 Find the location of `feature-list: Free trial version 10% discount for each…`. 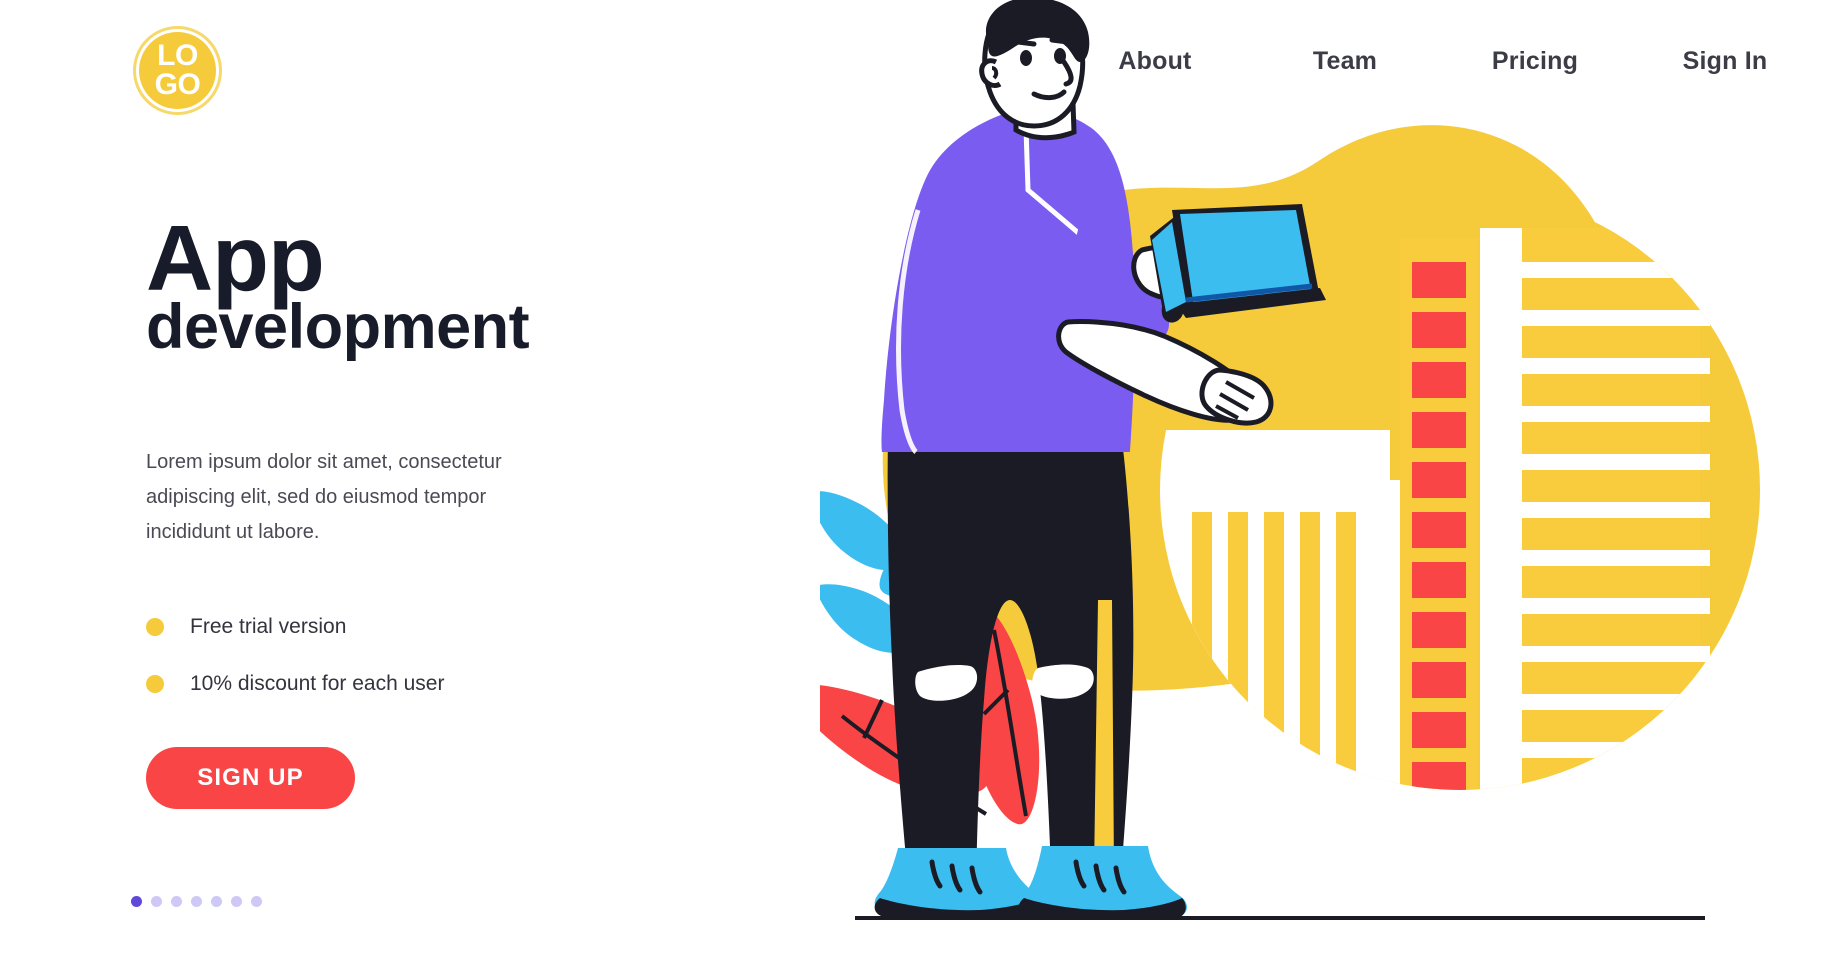

feature-list: Free trial version 10% discount for each… is located at coordinates (356, 668).